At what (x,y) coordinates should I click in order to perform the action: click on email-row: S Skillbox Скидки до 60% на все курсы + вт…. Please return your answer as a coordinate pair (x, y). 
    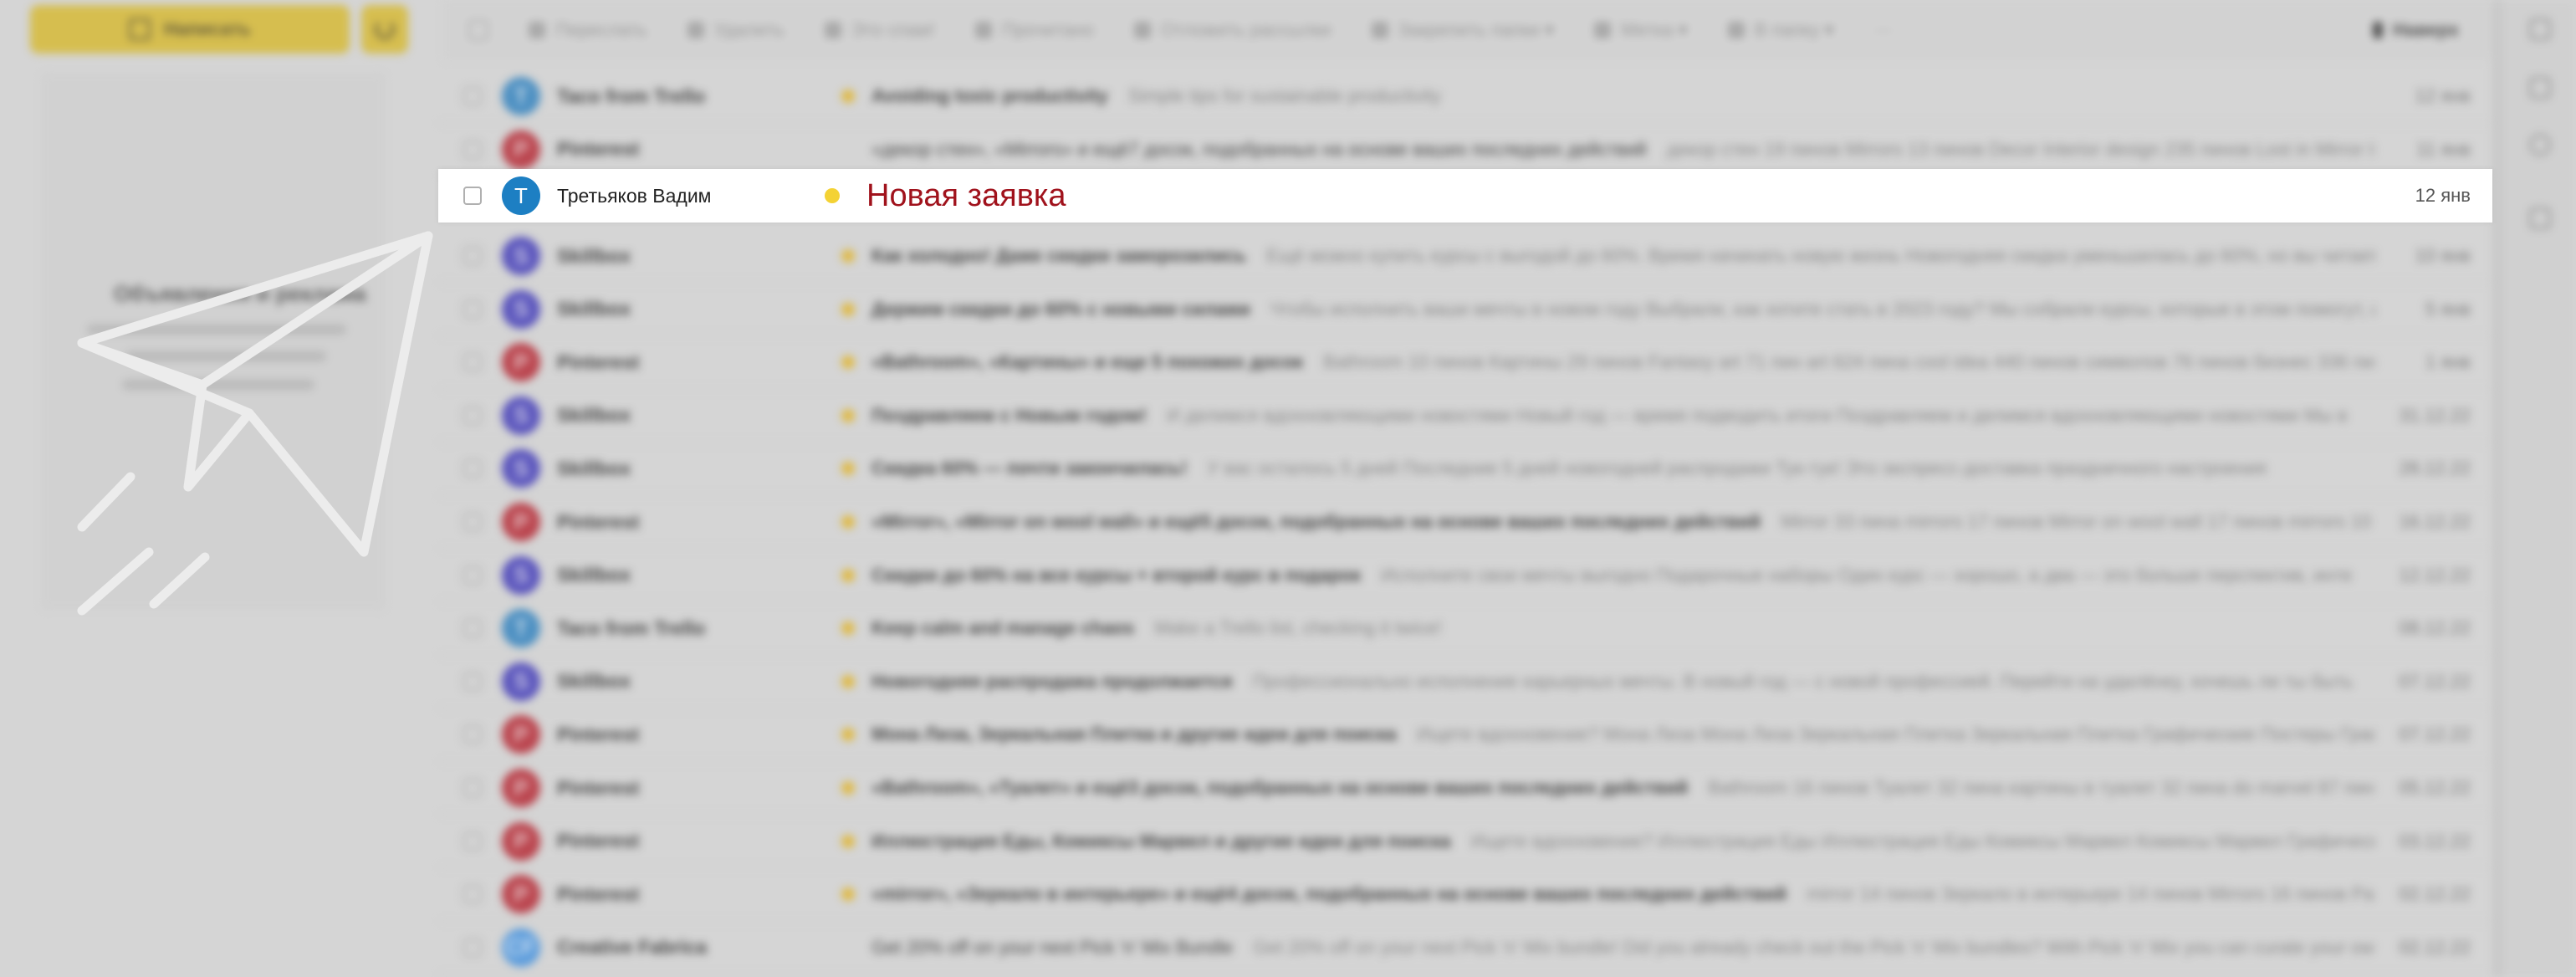
    Looking at the image, I should click on (1465, 575).